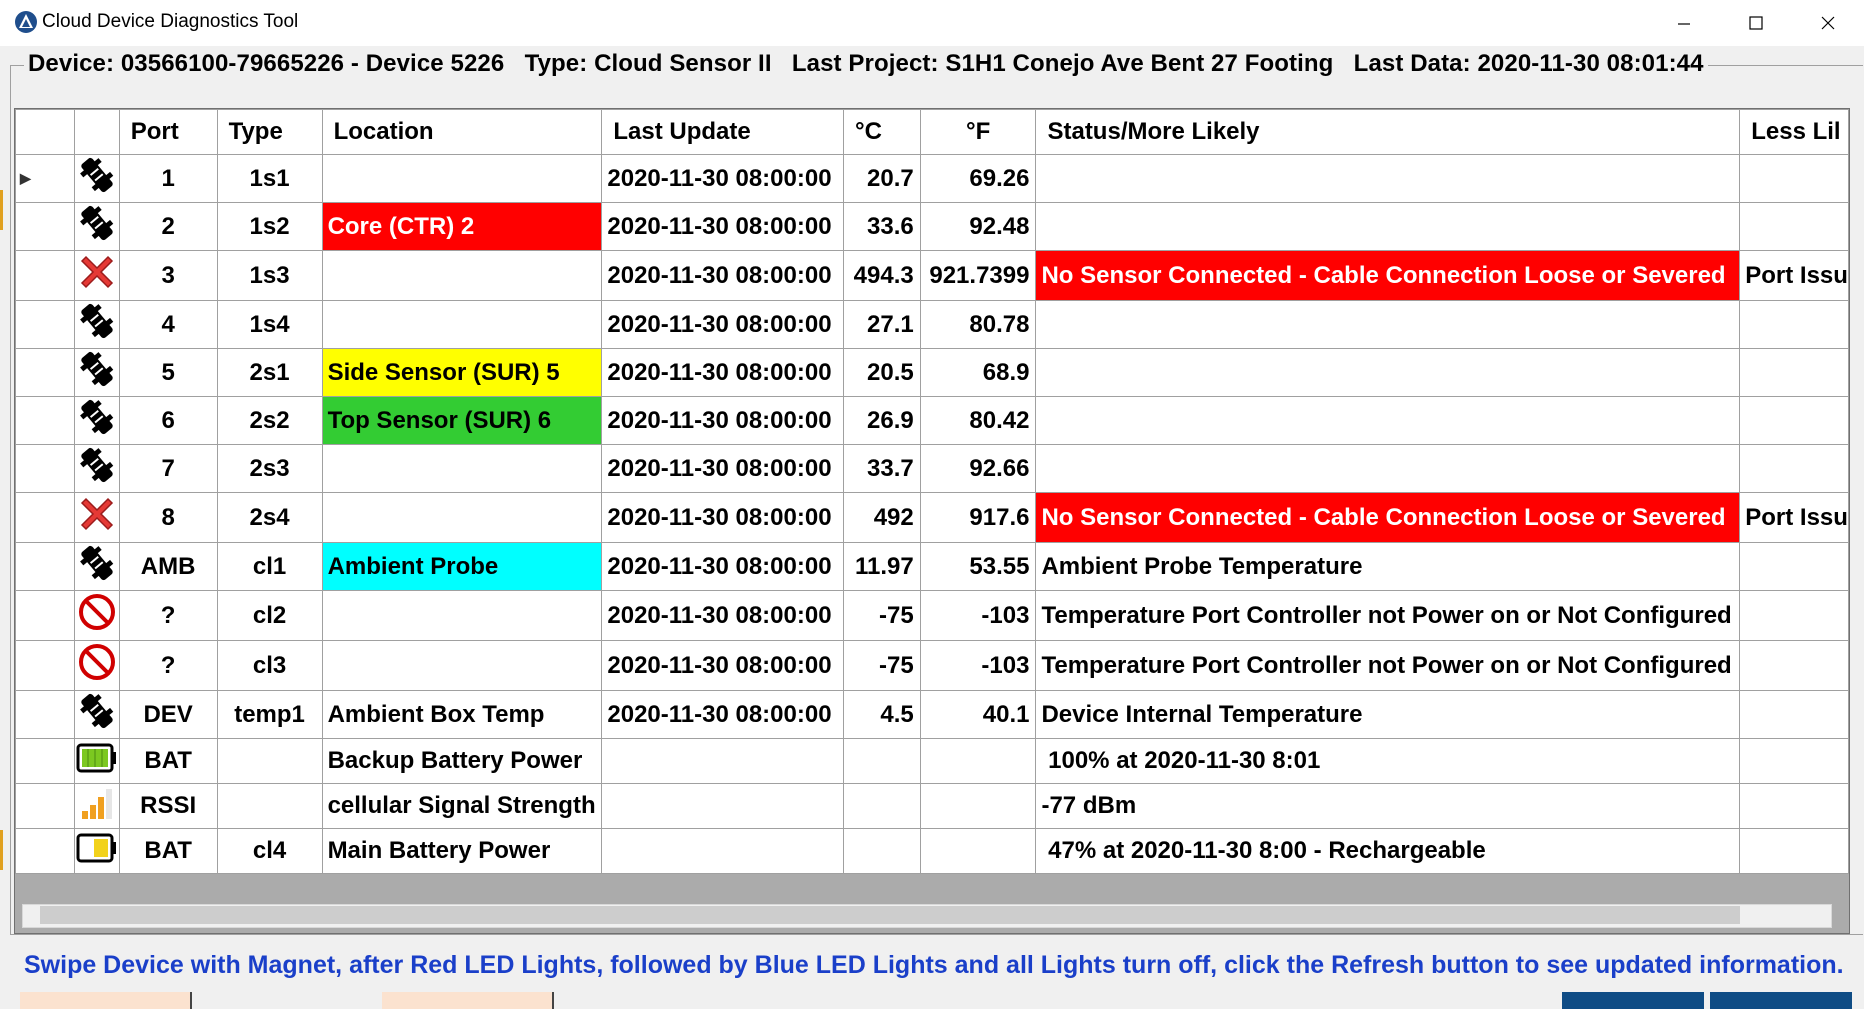 The height and width of the screenshot is (1009, 1864). Describe the element at coordinates (269, 178) in the screenshot. I see `cell-type: 1s1` at that location.